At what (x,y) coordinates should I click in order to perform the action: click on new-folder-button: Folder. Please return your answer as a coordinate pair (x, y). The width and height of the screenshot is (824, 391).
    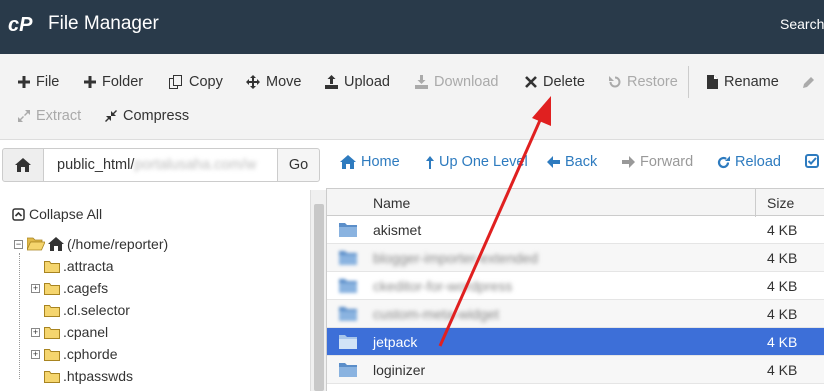
    Looking at the image, I should click on (113, 82).